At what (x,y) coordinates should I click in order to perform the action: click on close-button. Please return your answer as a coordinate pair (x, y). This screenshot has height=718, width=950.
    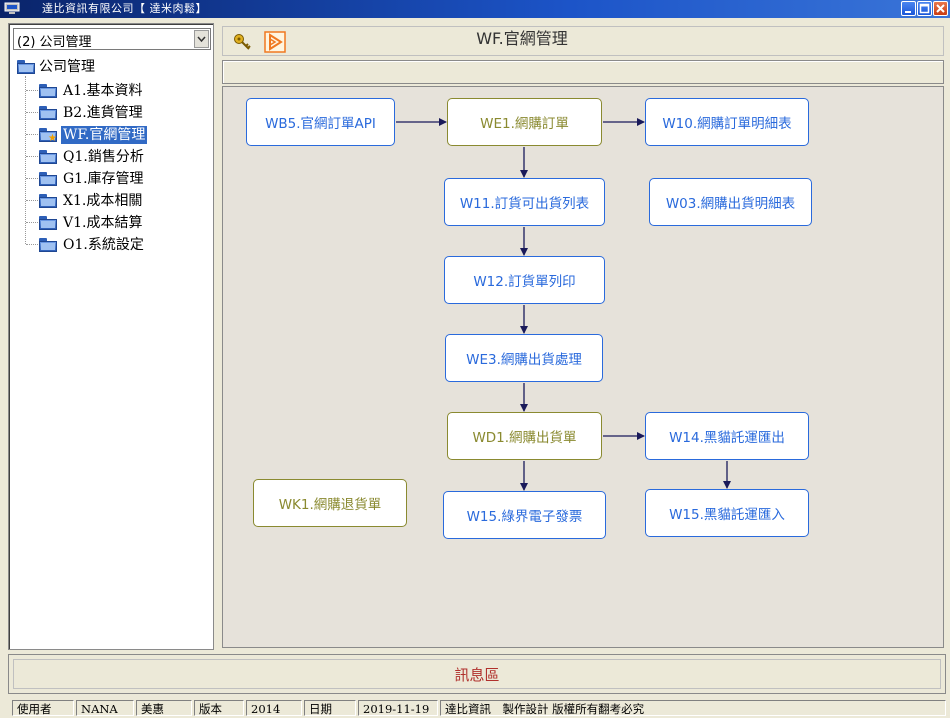
    Looking at the image, I should click on (940, 8).